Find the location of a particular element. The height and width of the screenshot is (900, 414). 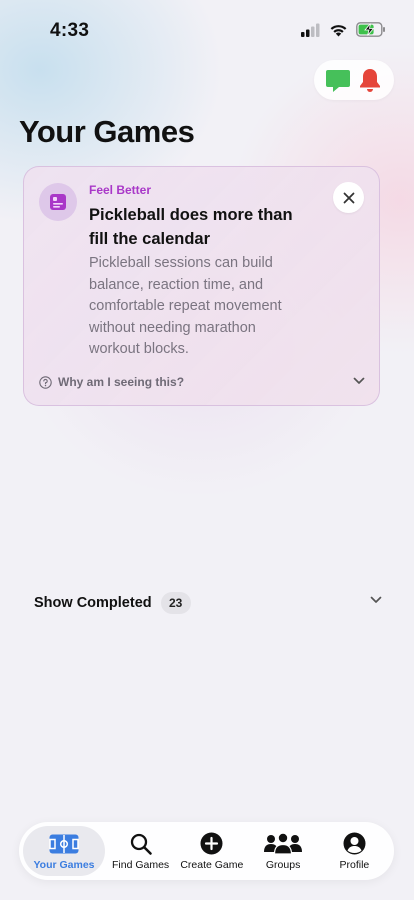

tab-groups: Groups is located at coordinates (282, 851).